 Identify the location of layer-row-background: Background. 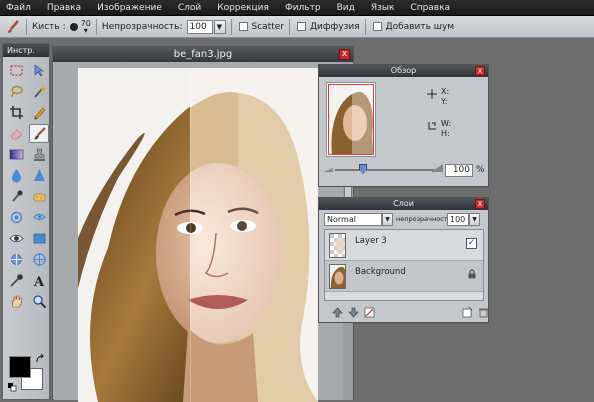
(404, 276).